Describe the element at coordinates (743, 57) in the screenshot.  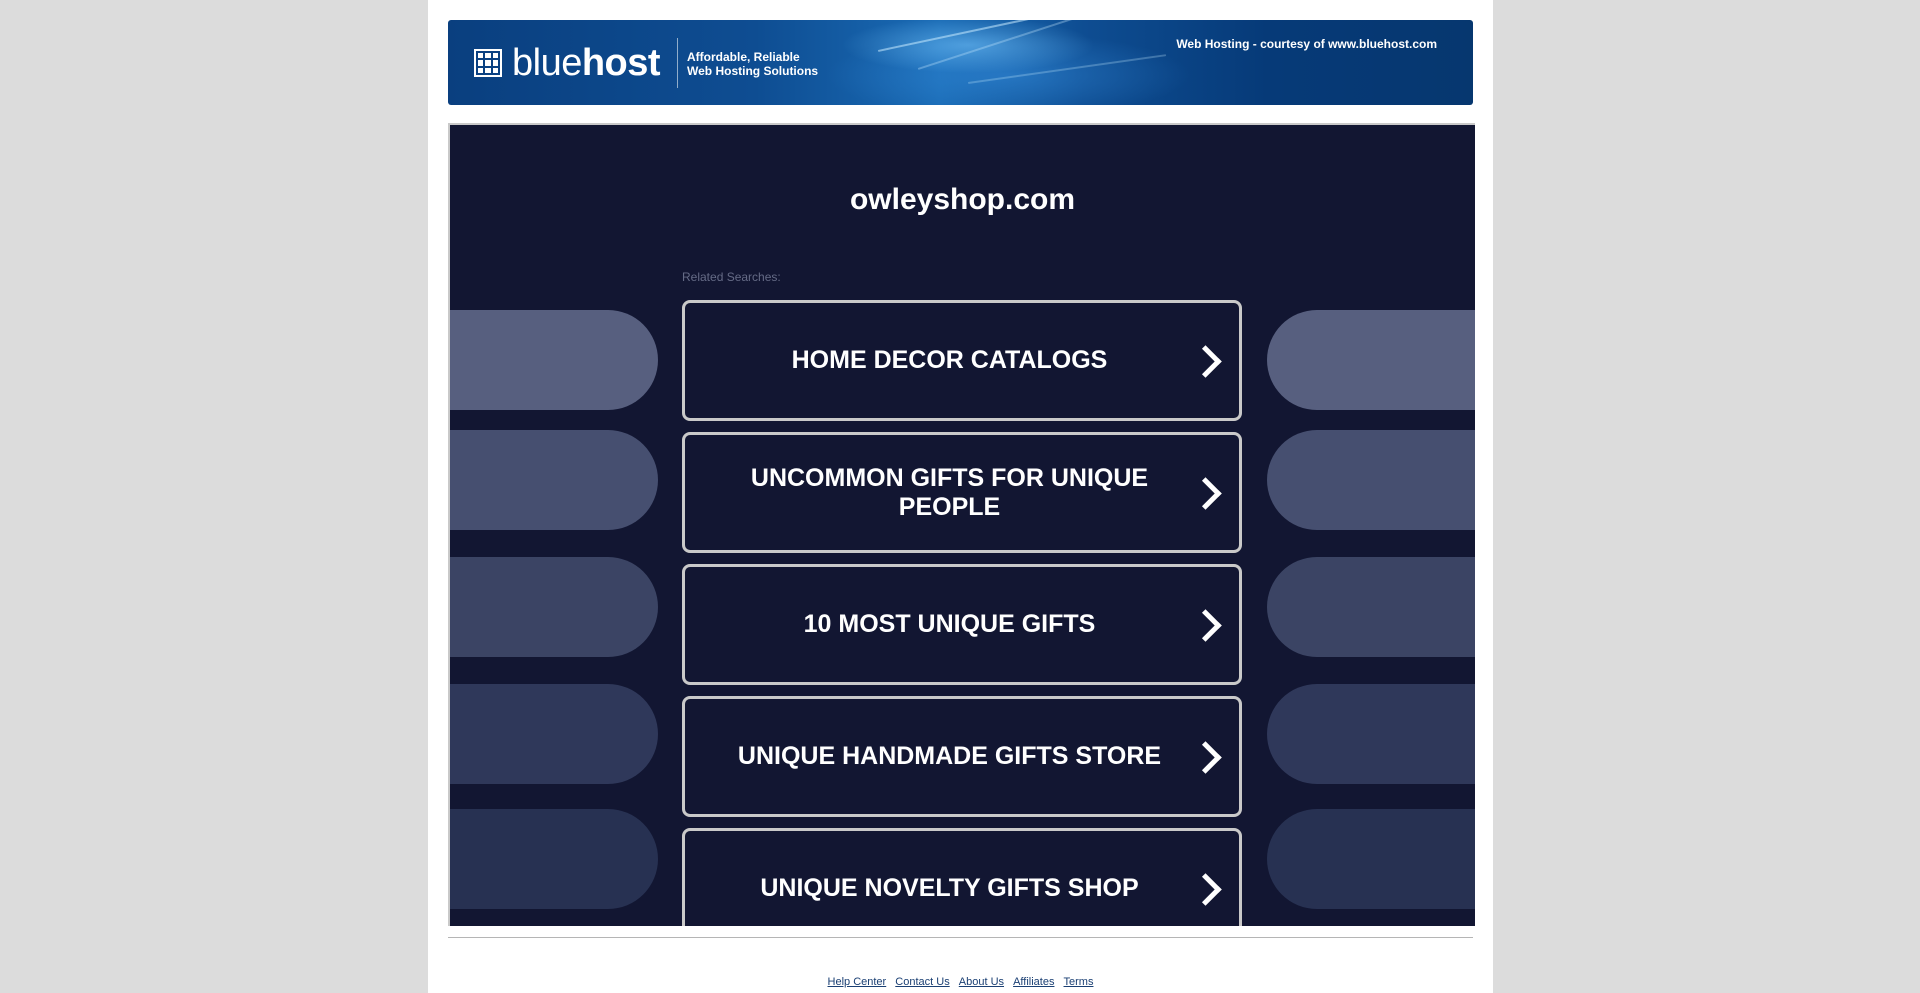
I see `tagline-line-1: Affordable, Reliable` at that location.